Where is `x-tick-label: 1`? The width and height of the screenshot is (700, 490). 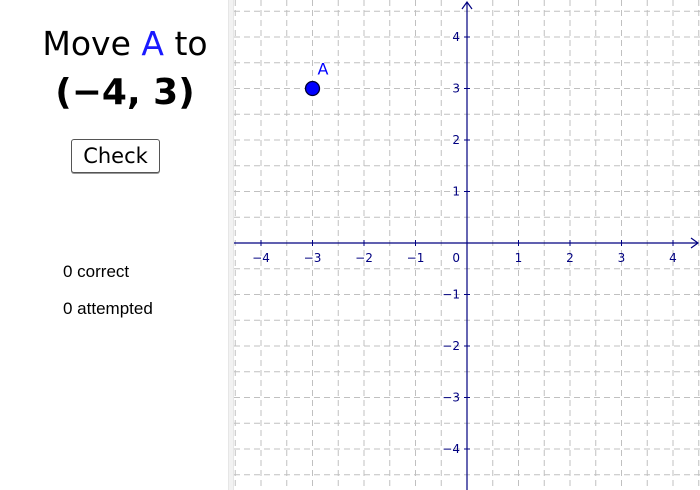
x-tick-label: 1 is located at coordinates (519, 258).